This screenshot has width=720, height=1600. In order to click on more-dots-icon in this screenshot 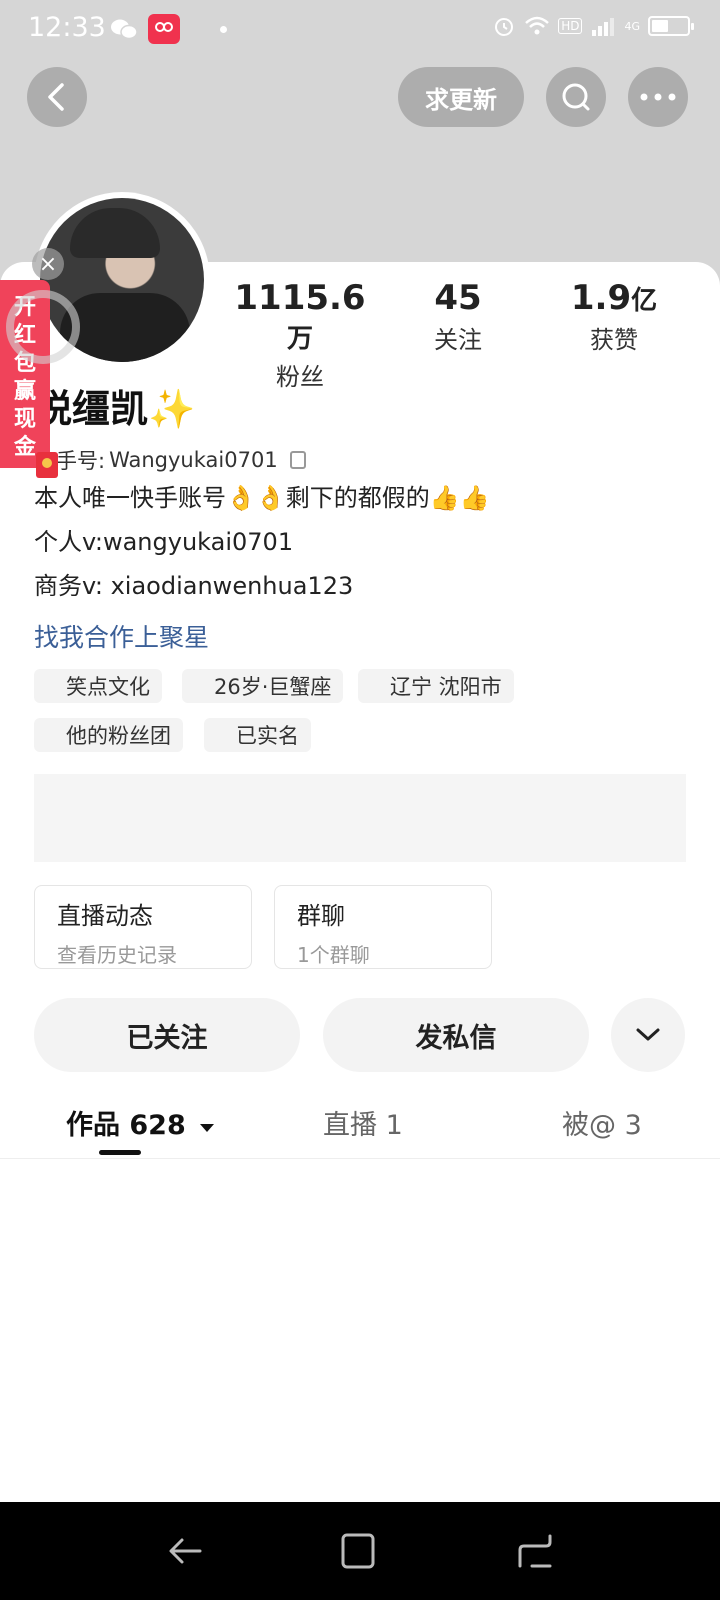, I will do `click(658, 97)`.